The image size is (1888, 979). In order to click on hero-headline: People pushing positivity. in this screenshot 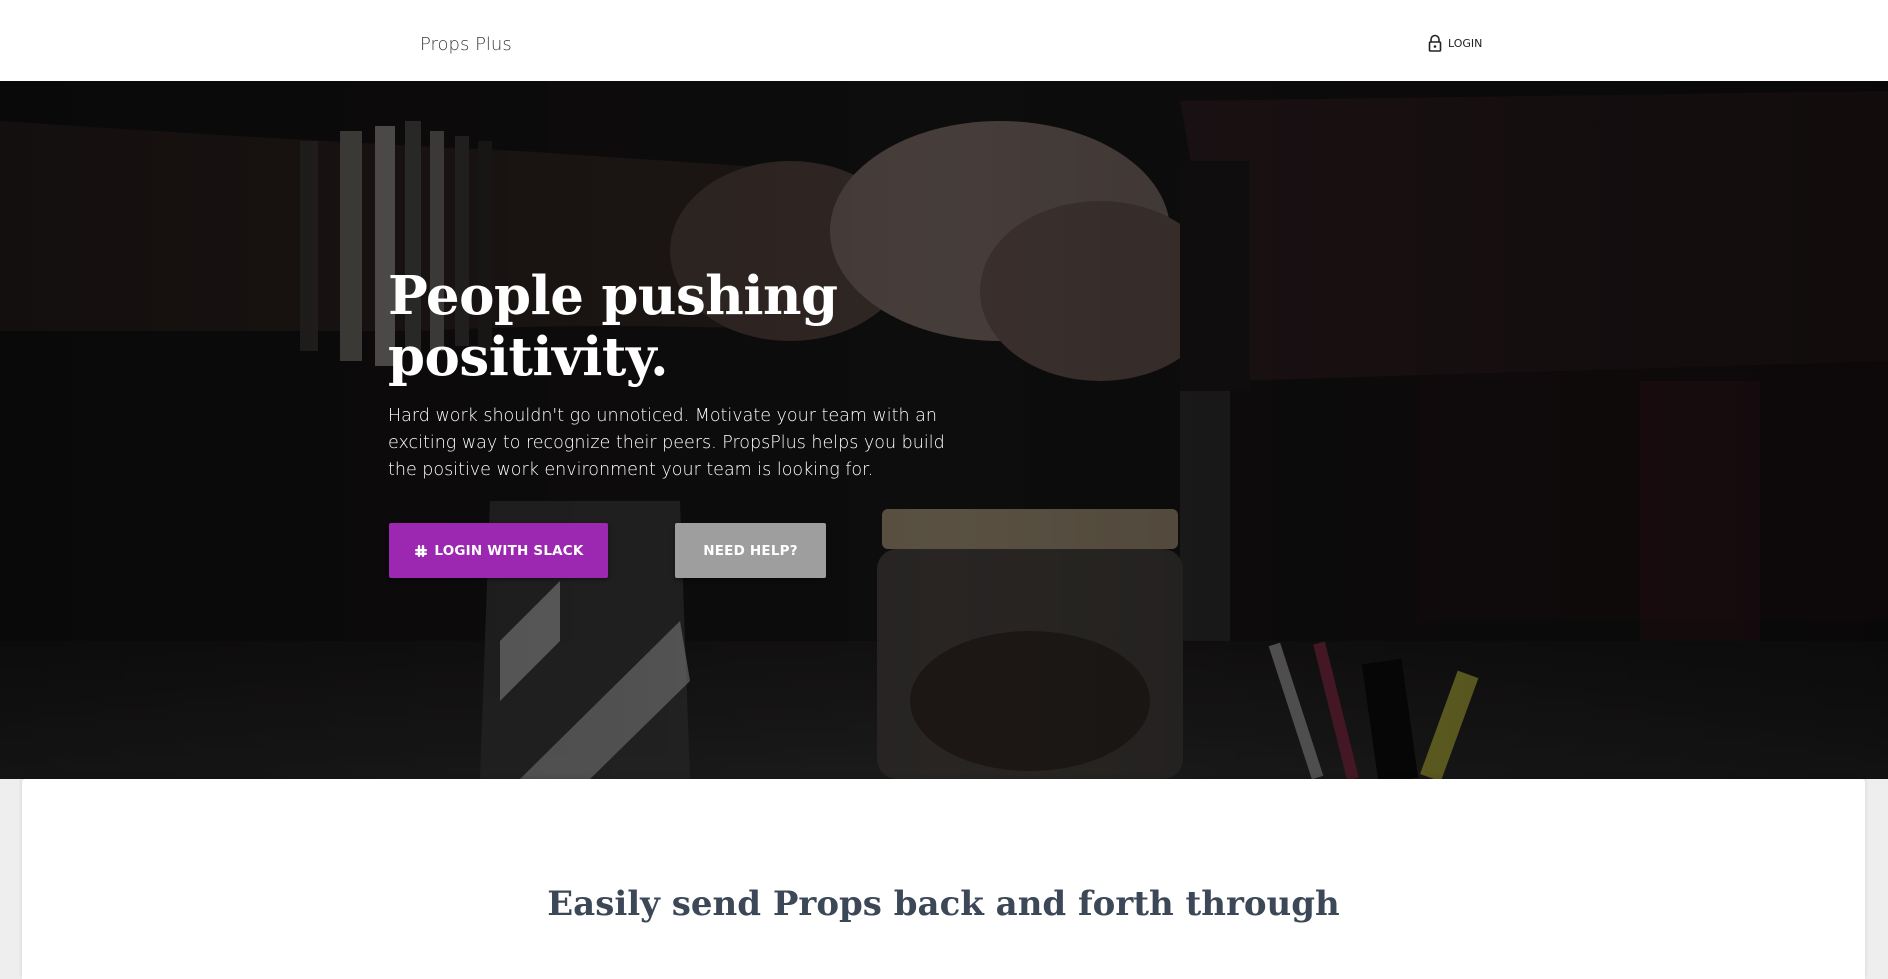, I will do `click(613, 326)`.